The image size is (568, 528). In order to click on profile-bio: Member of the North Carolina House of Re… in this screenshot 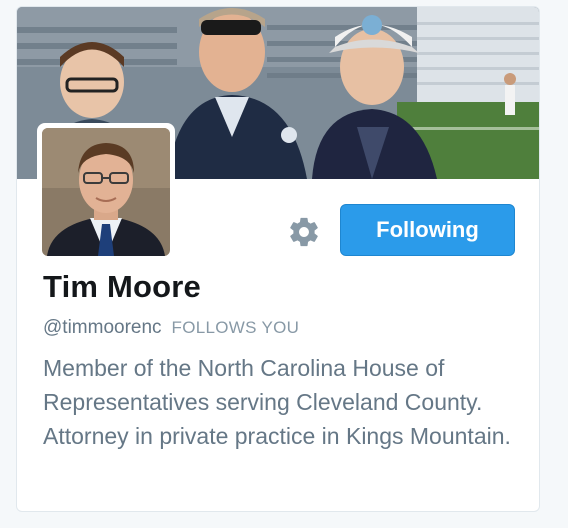, I will do `click(277, 402)`.